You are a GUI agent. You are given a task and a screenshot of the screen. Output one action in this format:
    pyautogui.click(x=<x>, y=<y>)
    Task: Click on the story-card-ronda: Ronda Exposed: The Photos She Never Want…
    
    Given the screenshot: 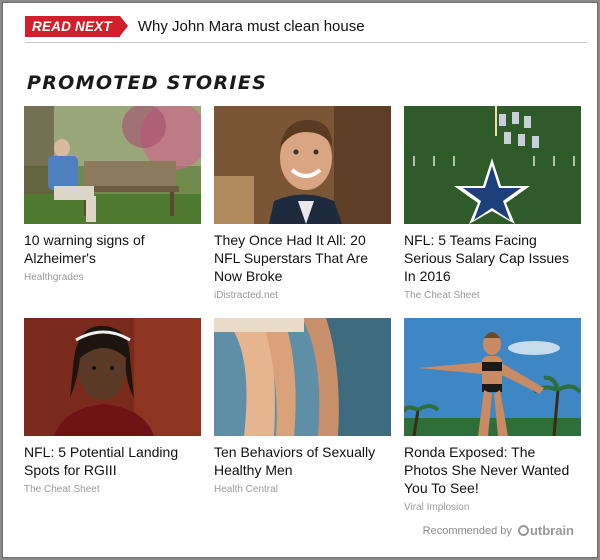 What is the action you would take?
    pyautogui.click(x=492, y=416)
    